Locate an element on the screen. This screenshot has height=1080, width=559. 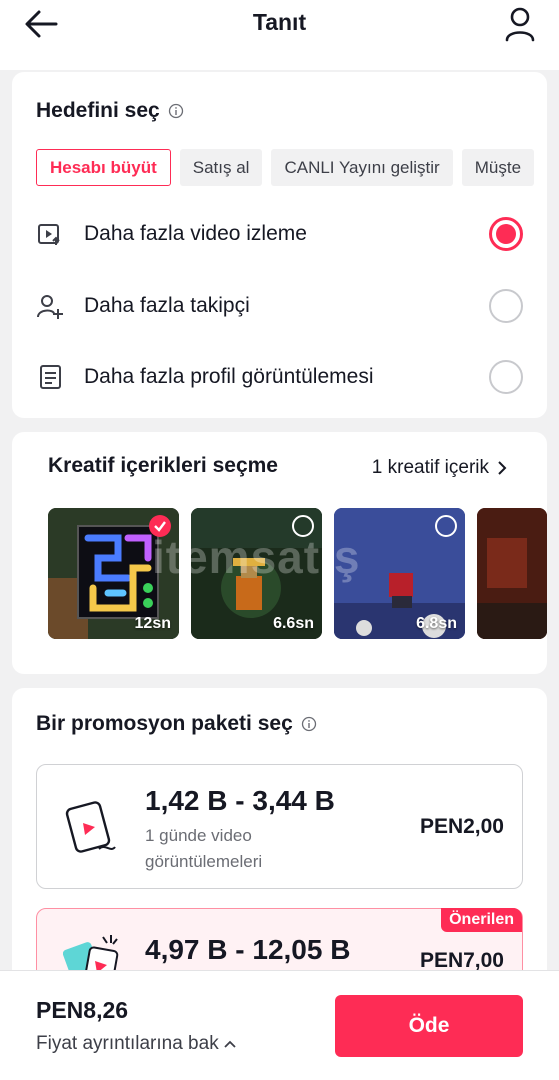
person-icon is located at coordinates (520, 24).